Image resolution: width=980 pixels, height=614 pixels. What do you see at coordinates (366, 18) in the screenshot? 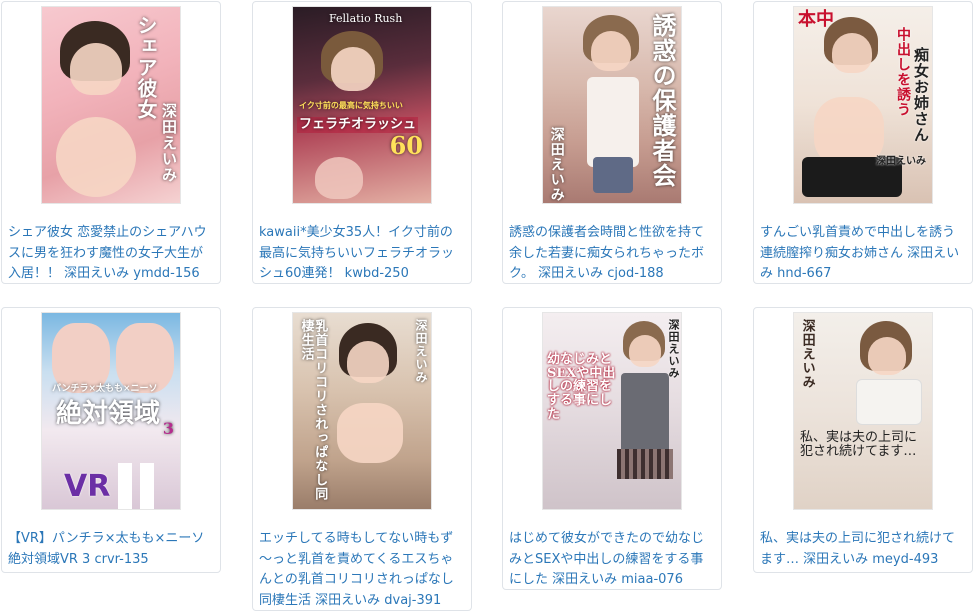
I see `cover-brand: Fellatio Rush` at bounding box center [366, 18].